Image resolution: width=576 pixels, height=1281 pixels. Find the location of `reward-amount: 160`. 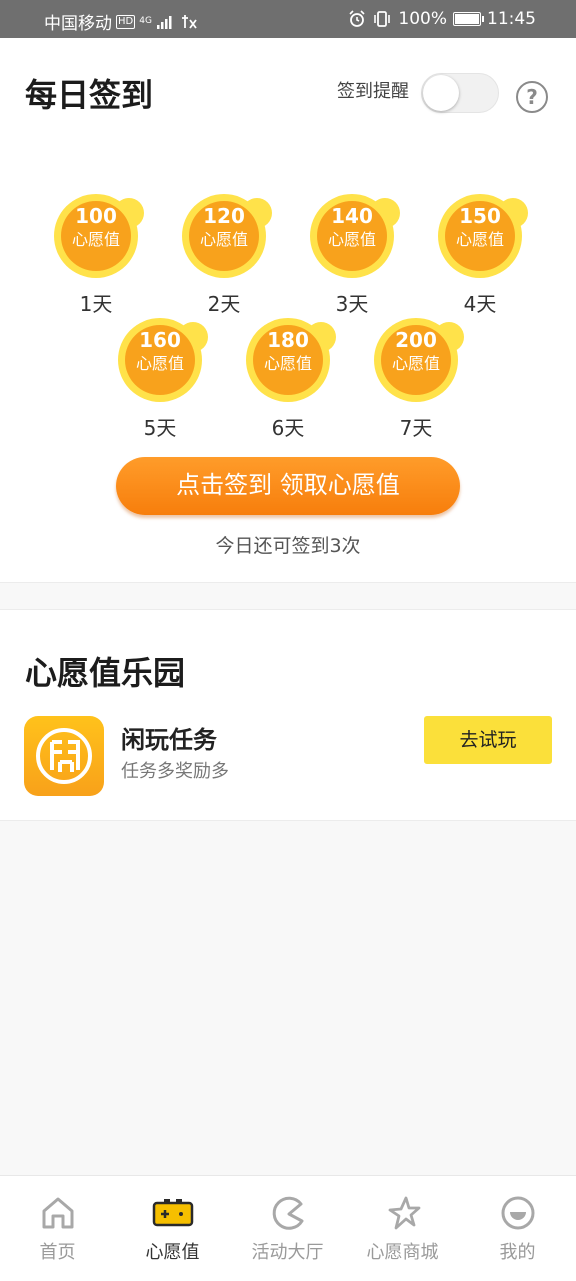

reward-amount: 160 is located at coordinates (160, 340).